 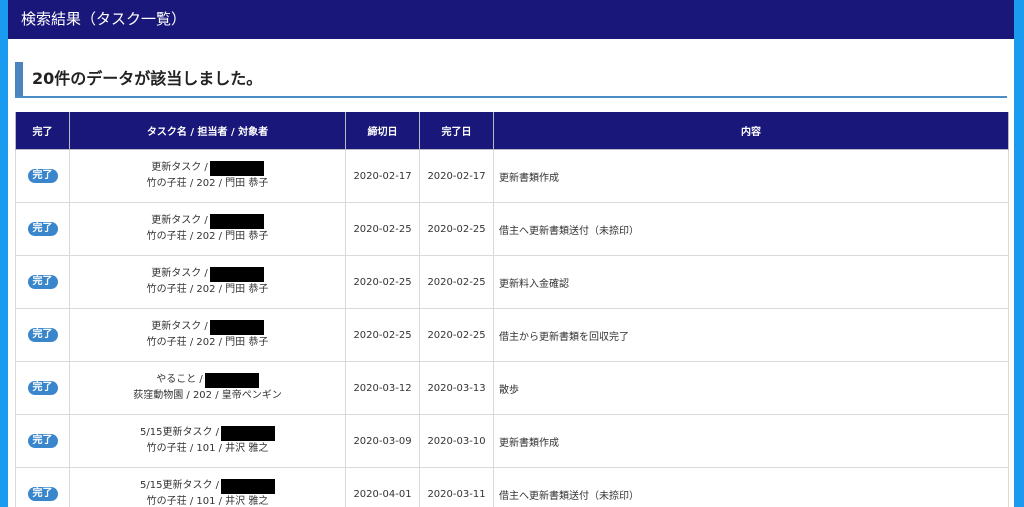 What do you see at coordinates (751, 282) in the screenshot?
I see `content-cell: 更新料入金確認` at bounding box center [751, 282].